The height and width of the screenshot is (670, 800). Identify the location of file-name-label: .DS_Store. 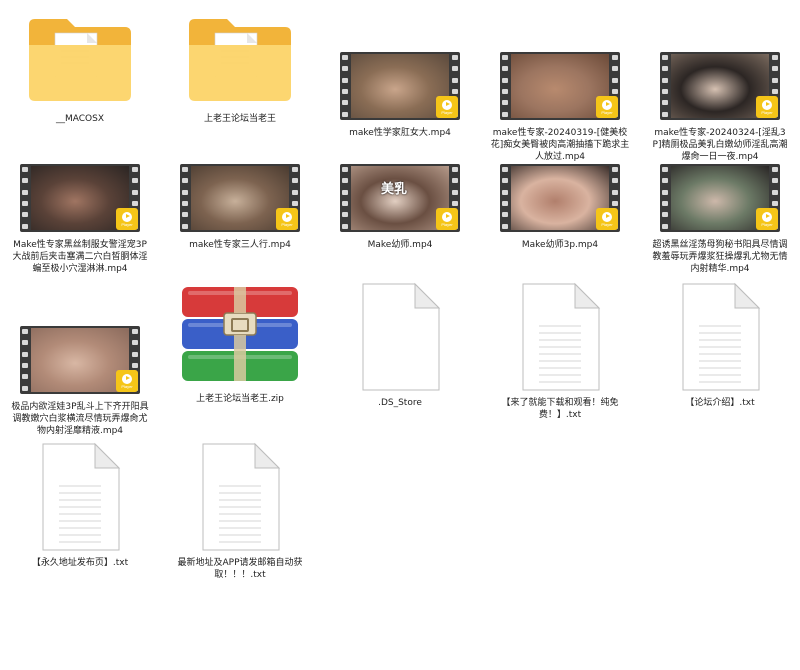
(400, 403).